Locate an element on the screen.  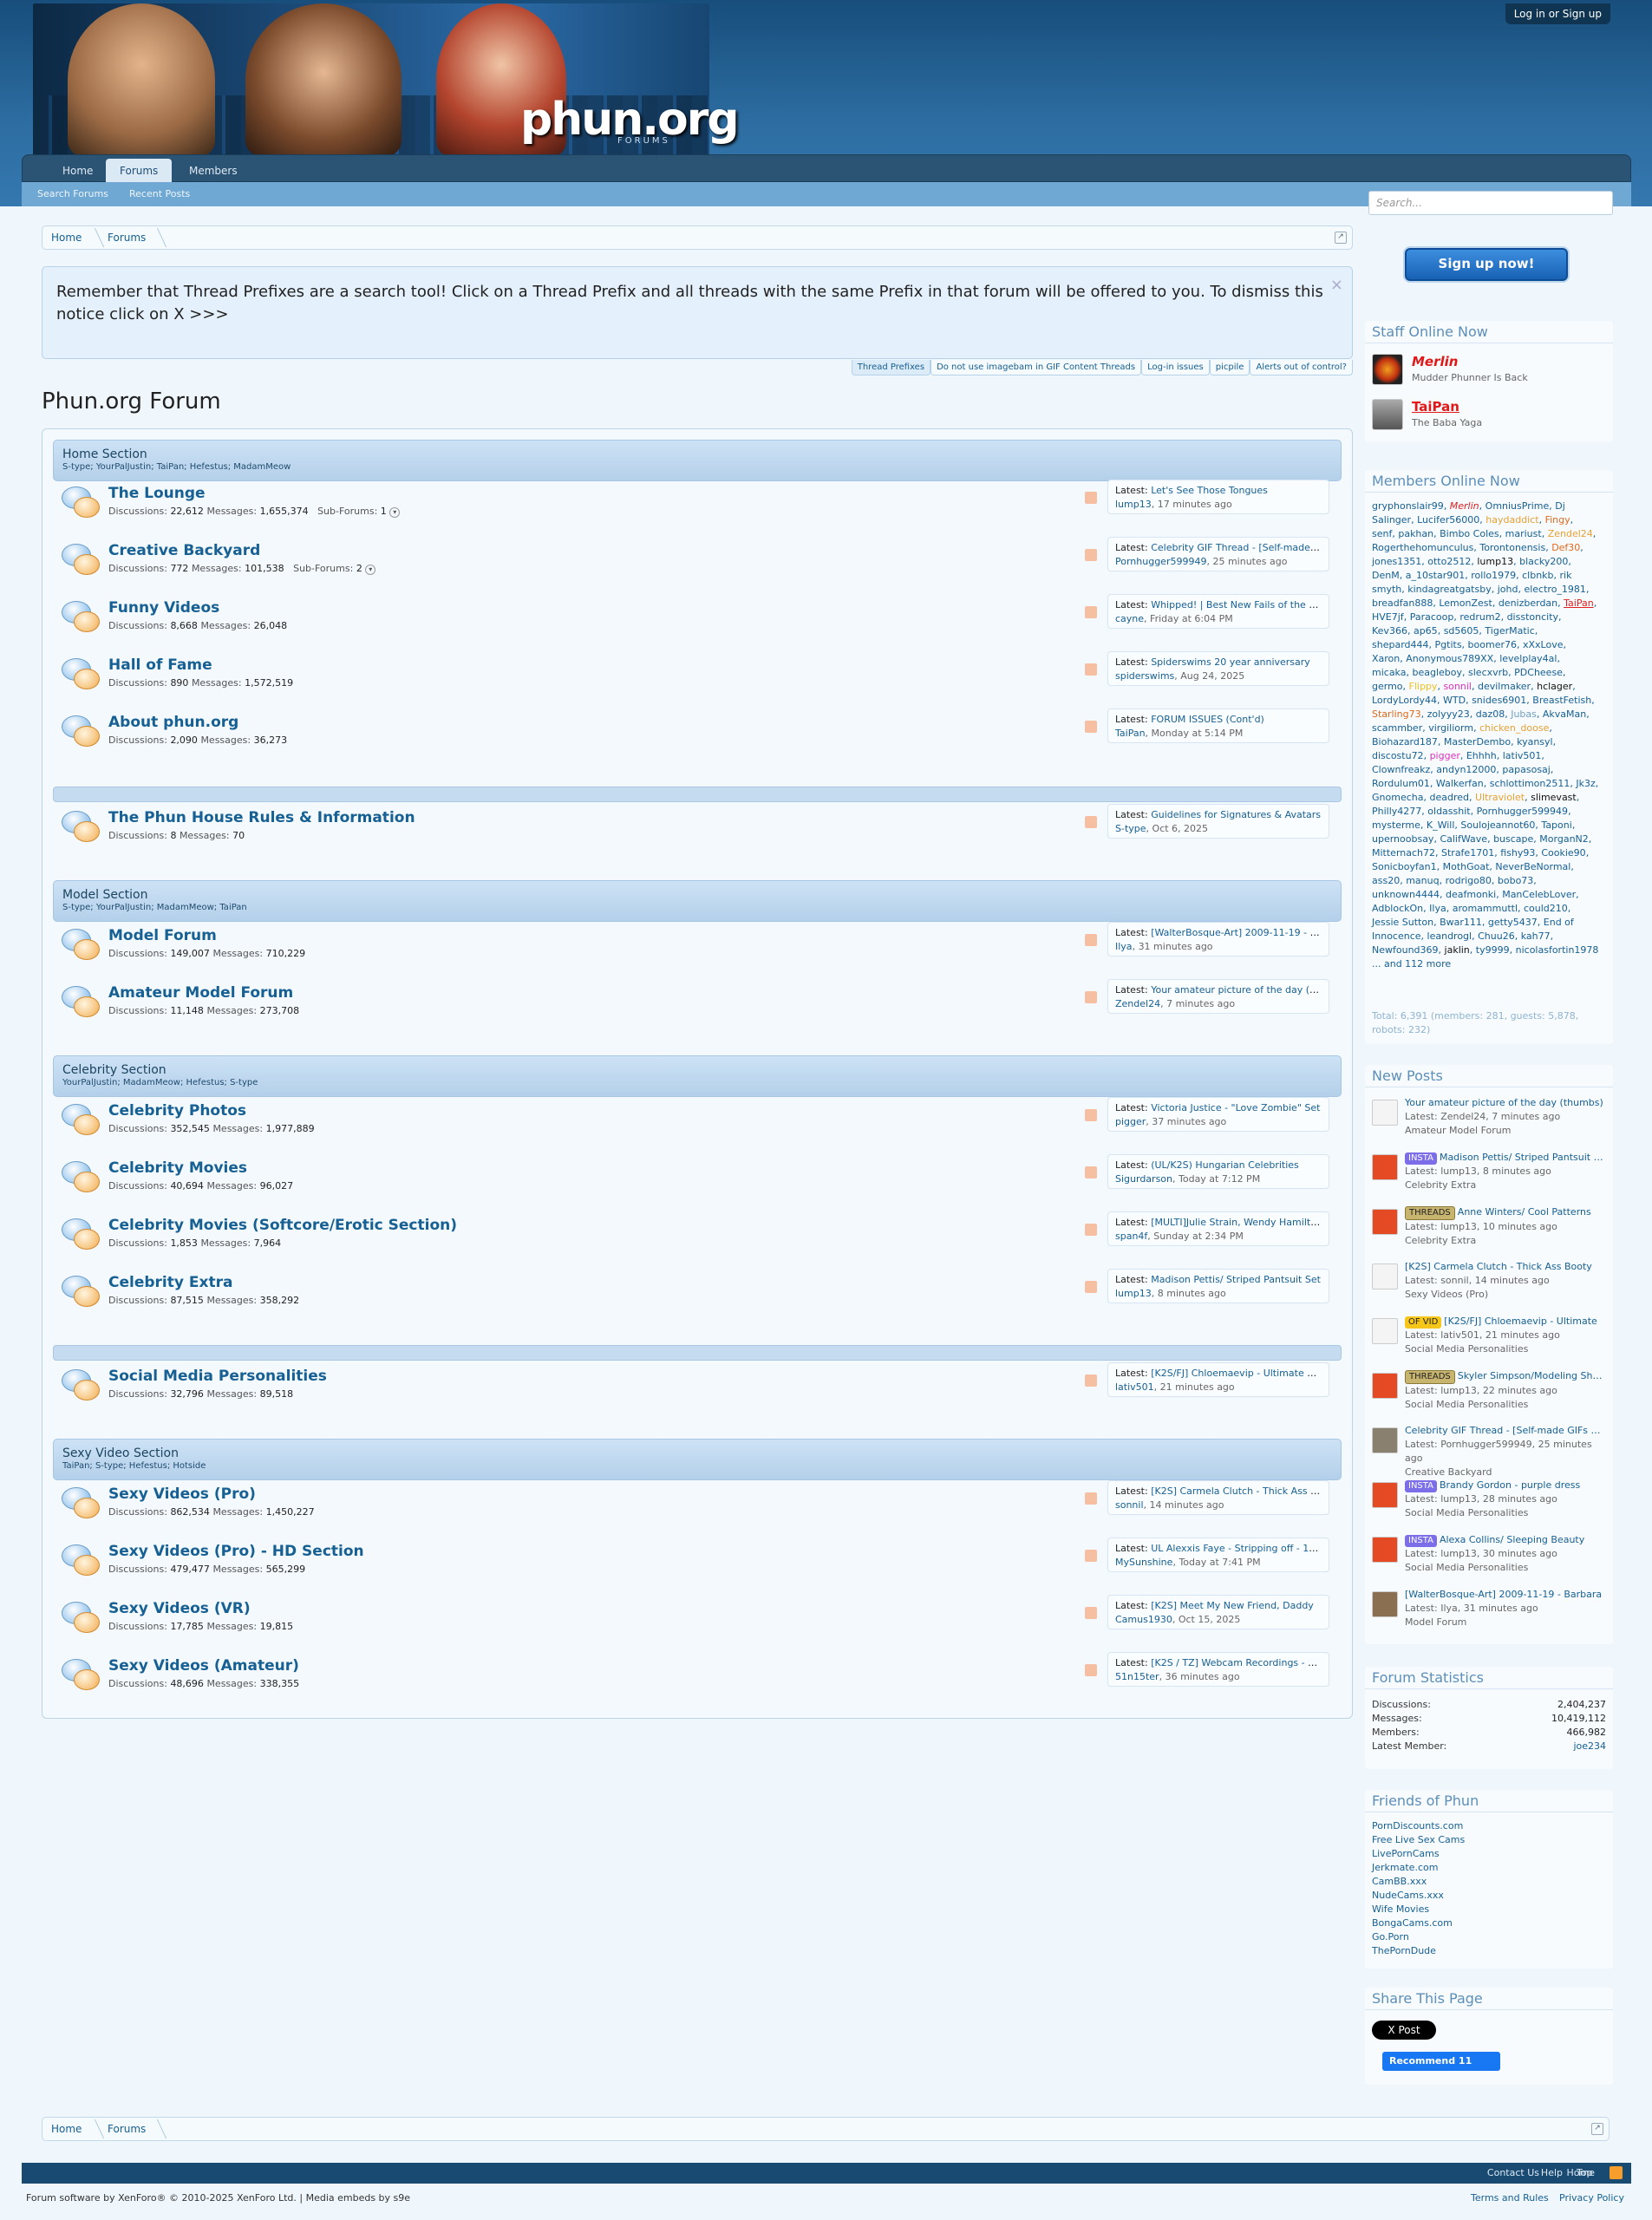
forum-title: Sexy Videos (Amateur) is located at coordinates (204, 1666).